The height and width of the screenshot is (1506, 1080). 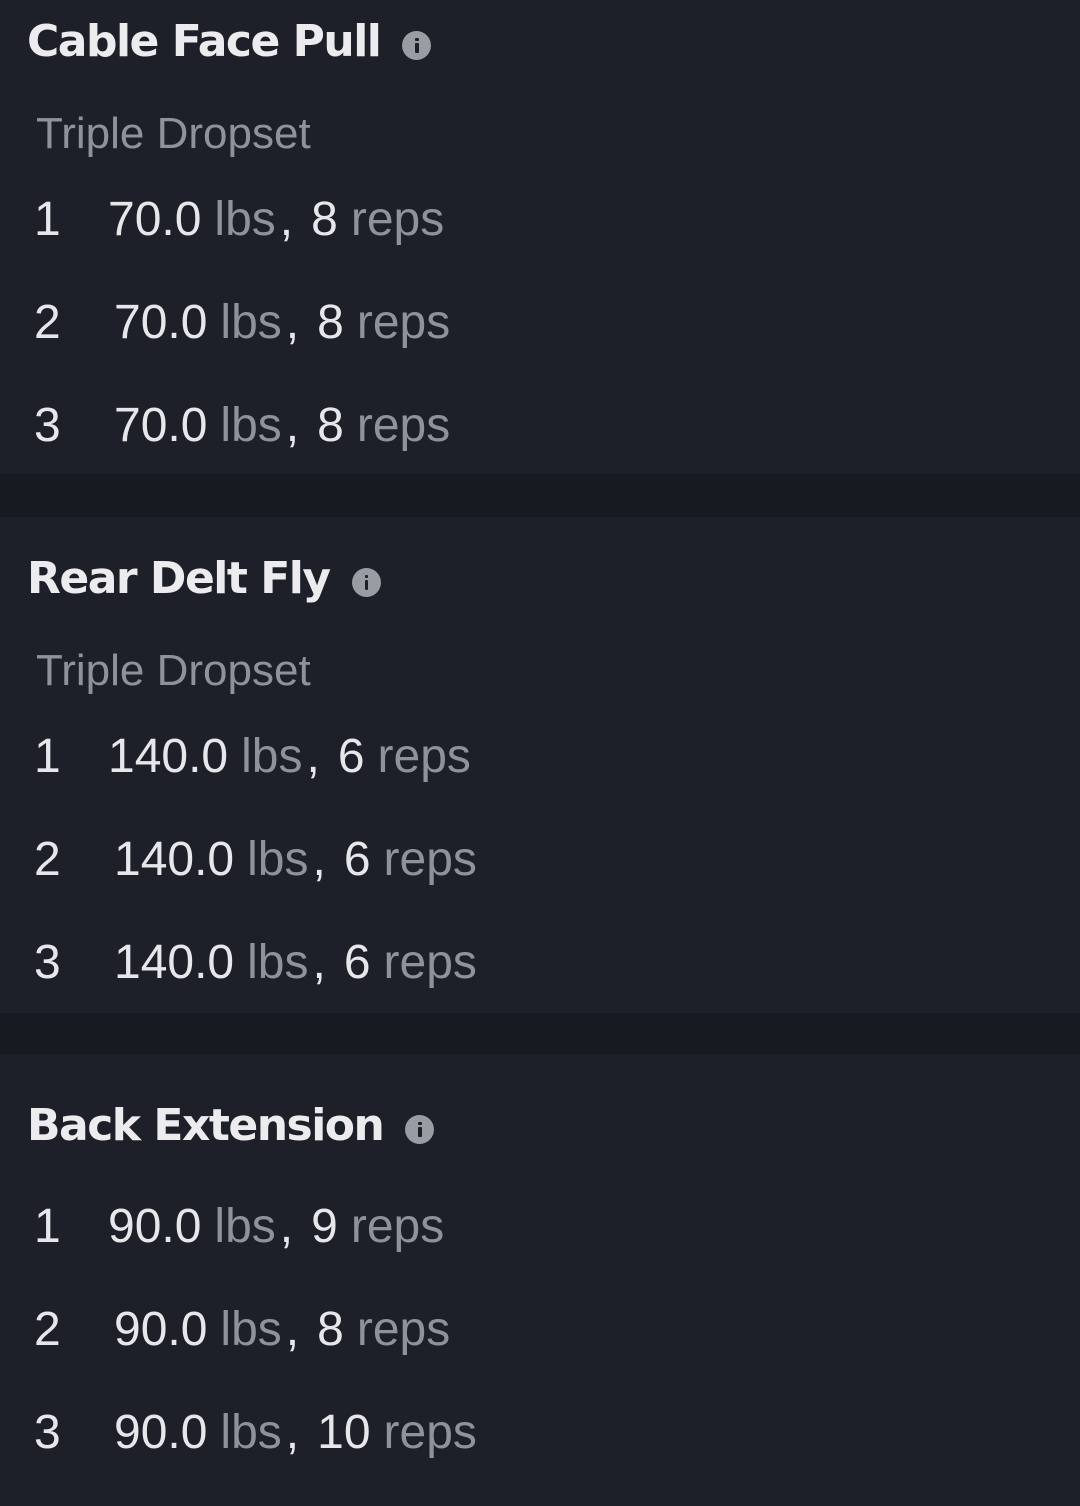 I want to click on set-row: 2 70.0 lbs , 8 reps, so click(x=242, y=323).